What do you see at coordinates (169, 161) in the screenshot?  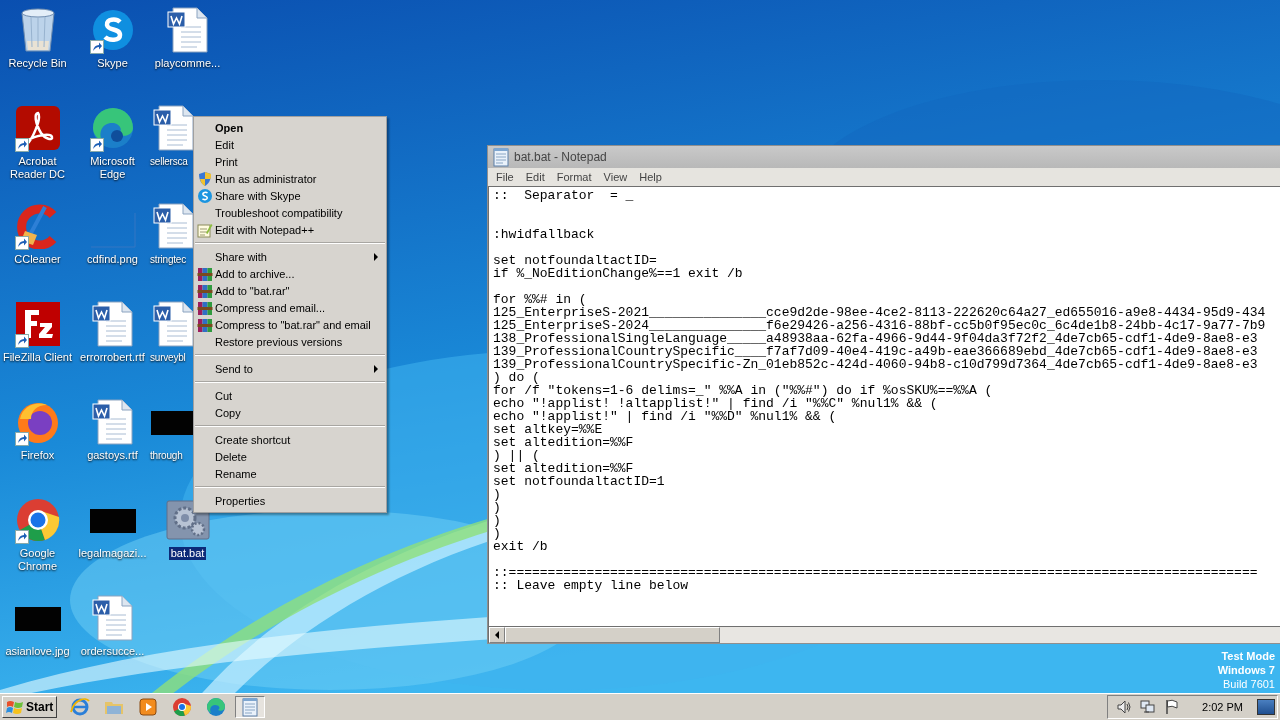 I see `icon-label: sellersca` at bounding box center [169, 161].